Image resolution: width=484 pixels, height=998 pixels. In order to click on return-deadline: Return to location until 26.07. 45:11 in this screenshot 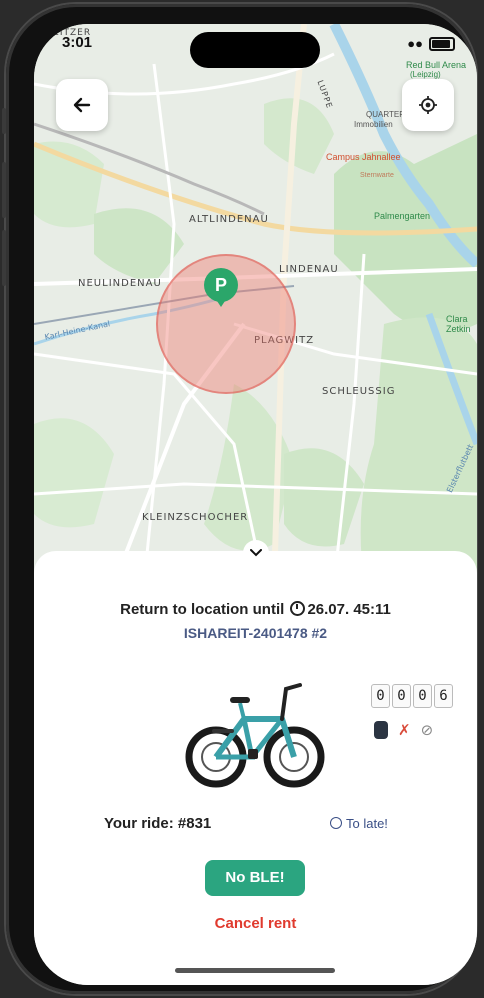, I will do `click(255, 609)`.